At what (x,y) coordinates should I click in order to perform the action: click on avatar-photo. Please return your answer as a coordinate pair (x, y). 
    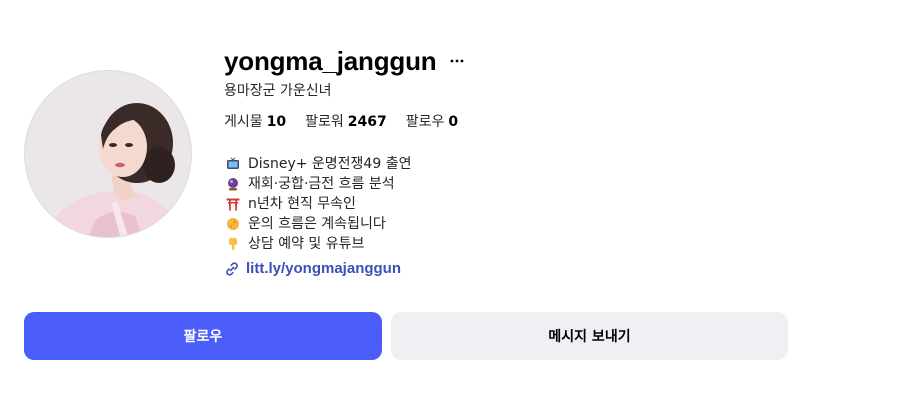
    Looking at the image, I should click on (108, 154).